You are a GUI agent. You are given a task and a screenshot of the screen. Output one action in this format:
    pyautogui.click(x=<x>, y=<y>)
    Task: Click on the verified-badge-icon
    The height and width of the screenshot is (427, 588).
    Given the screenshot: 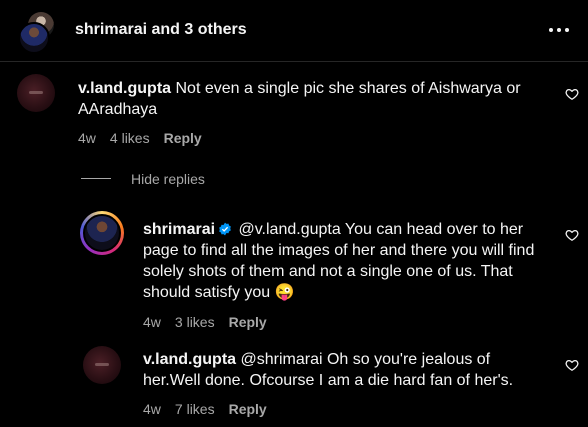 What is the action you would take?
    pyautogui.click(x=225, y=229)
    